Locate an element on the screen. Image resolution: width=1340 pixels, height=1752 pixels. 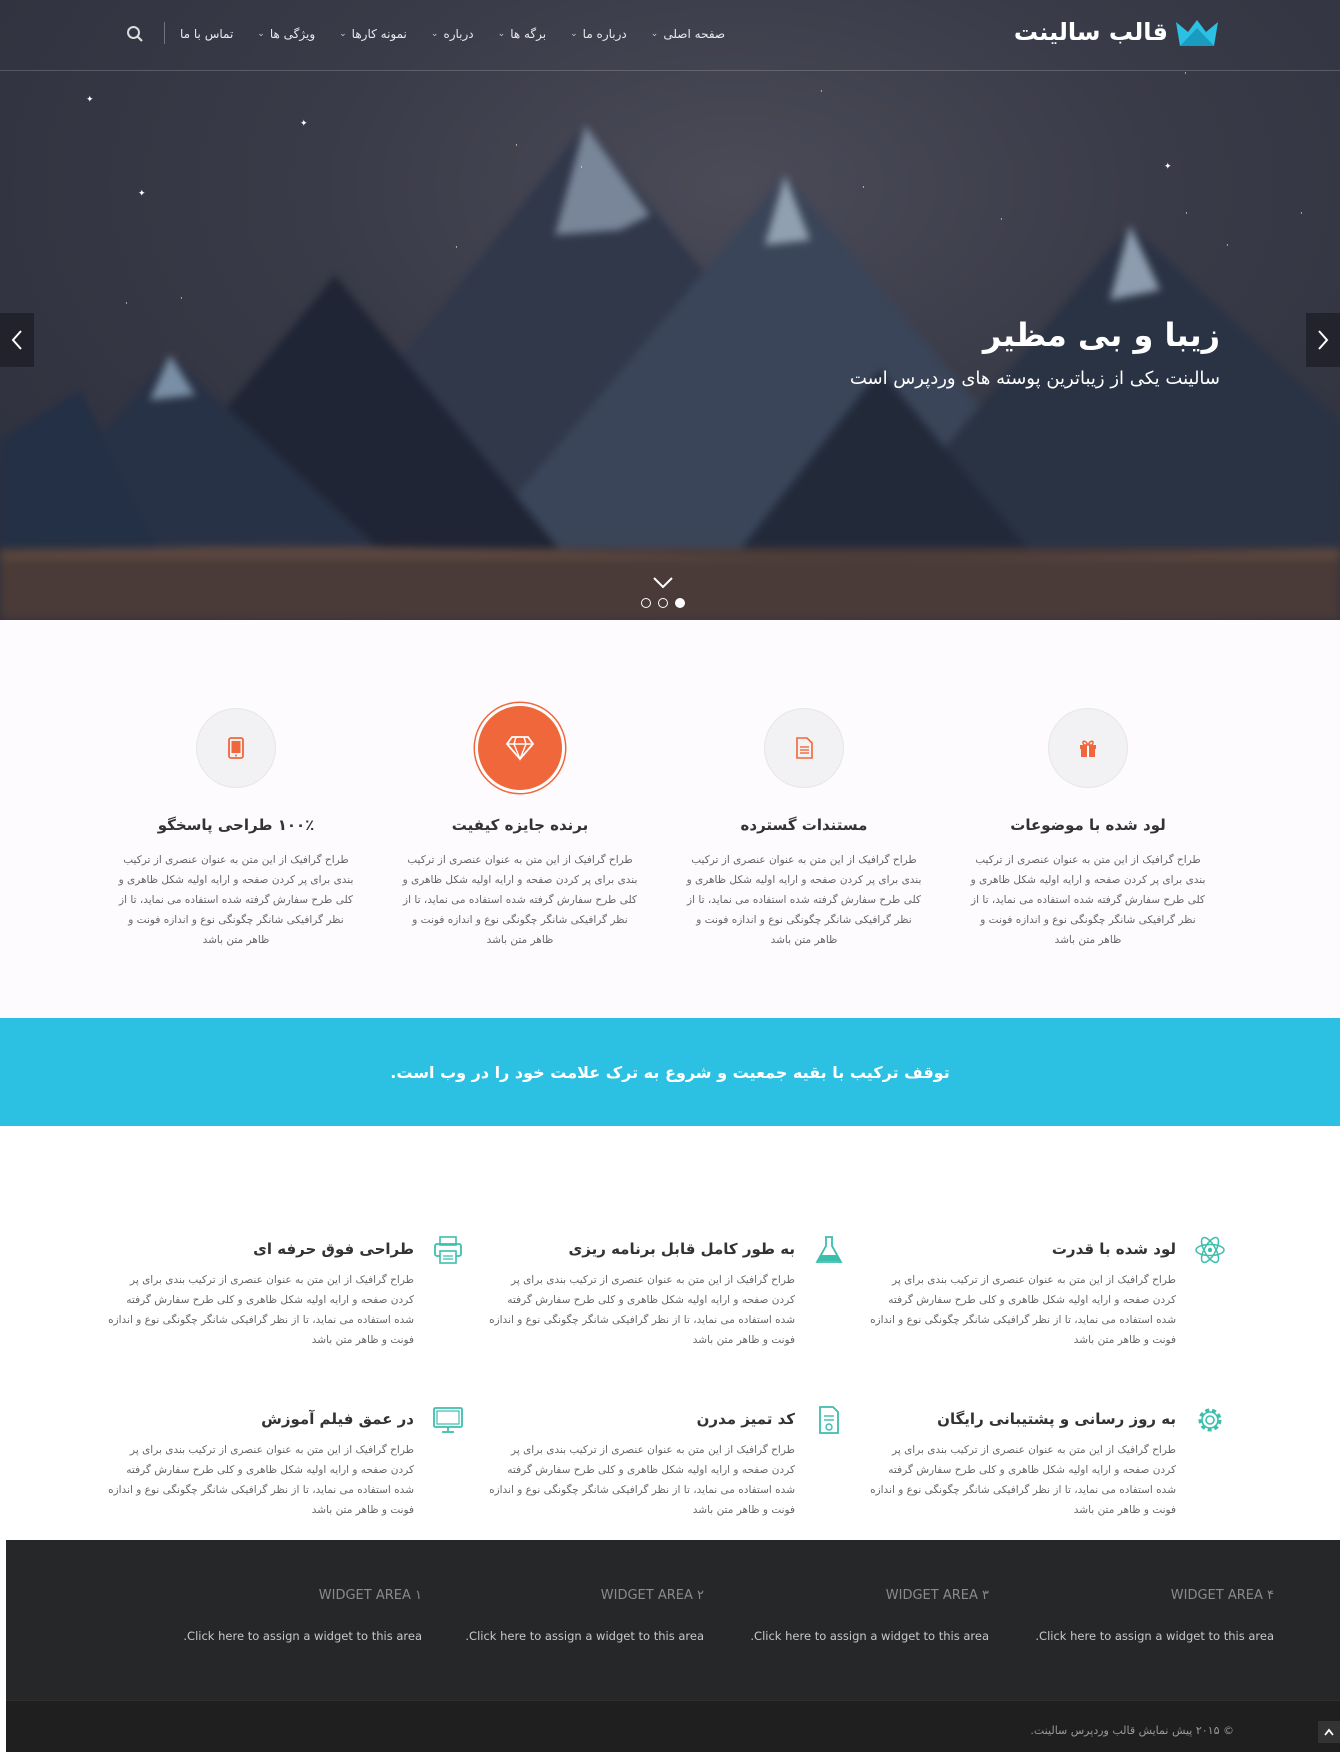
slider-next-button is located at coordinates (1323, 340).